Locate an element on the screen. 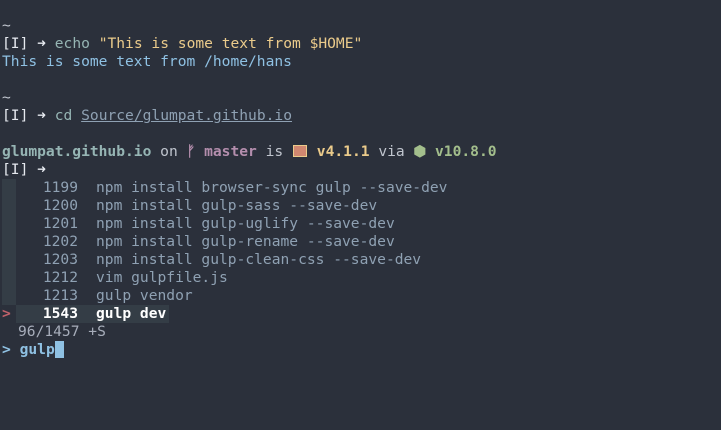  history-item: 1200 npm install gulp-sass --save-dev is located at coordinates (361, 206).